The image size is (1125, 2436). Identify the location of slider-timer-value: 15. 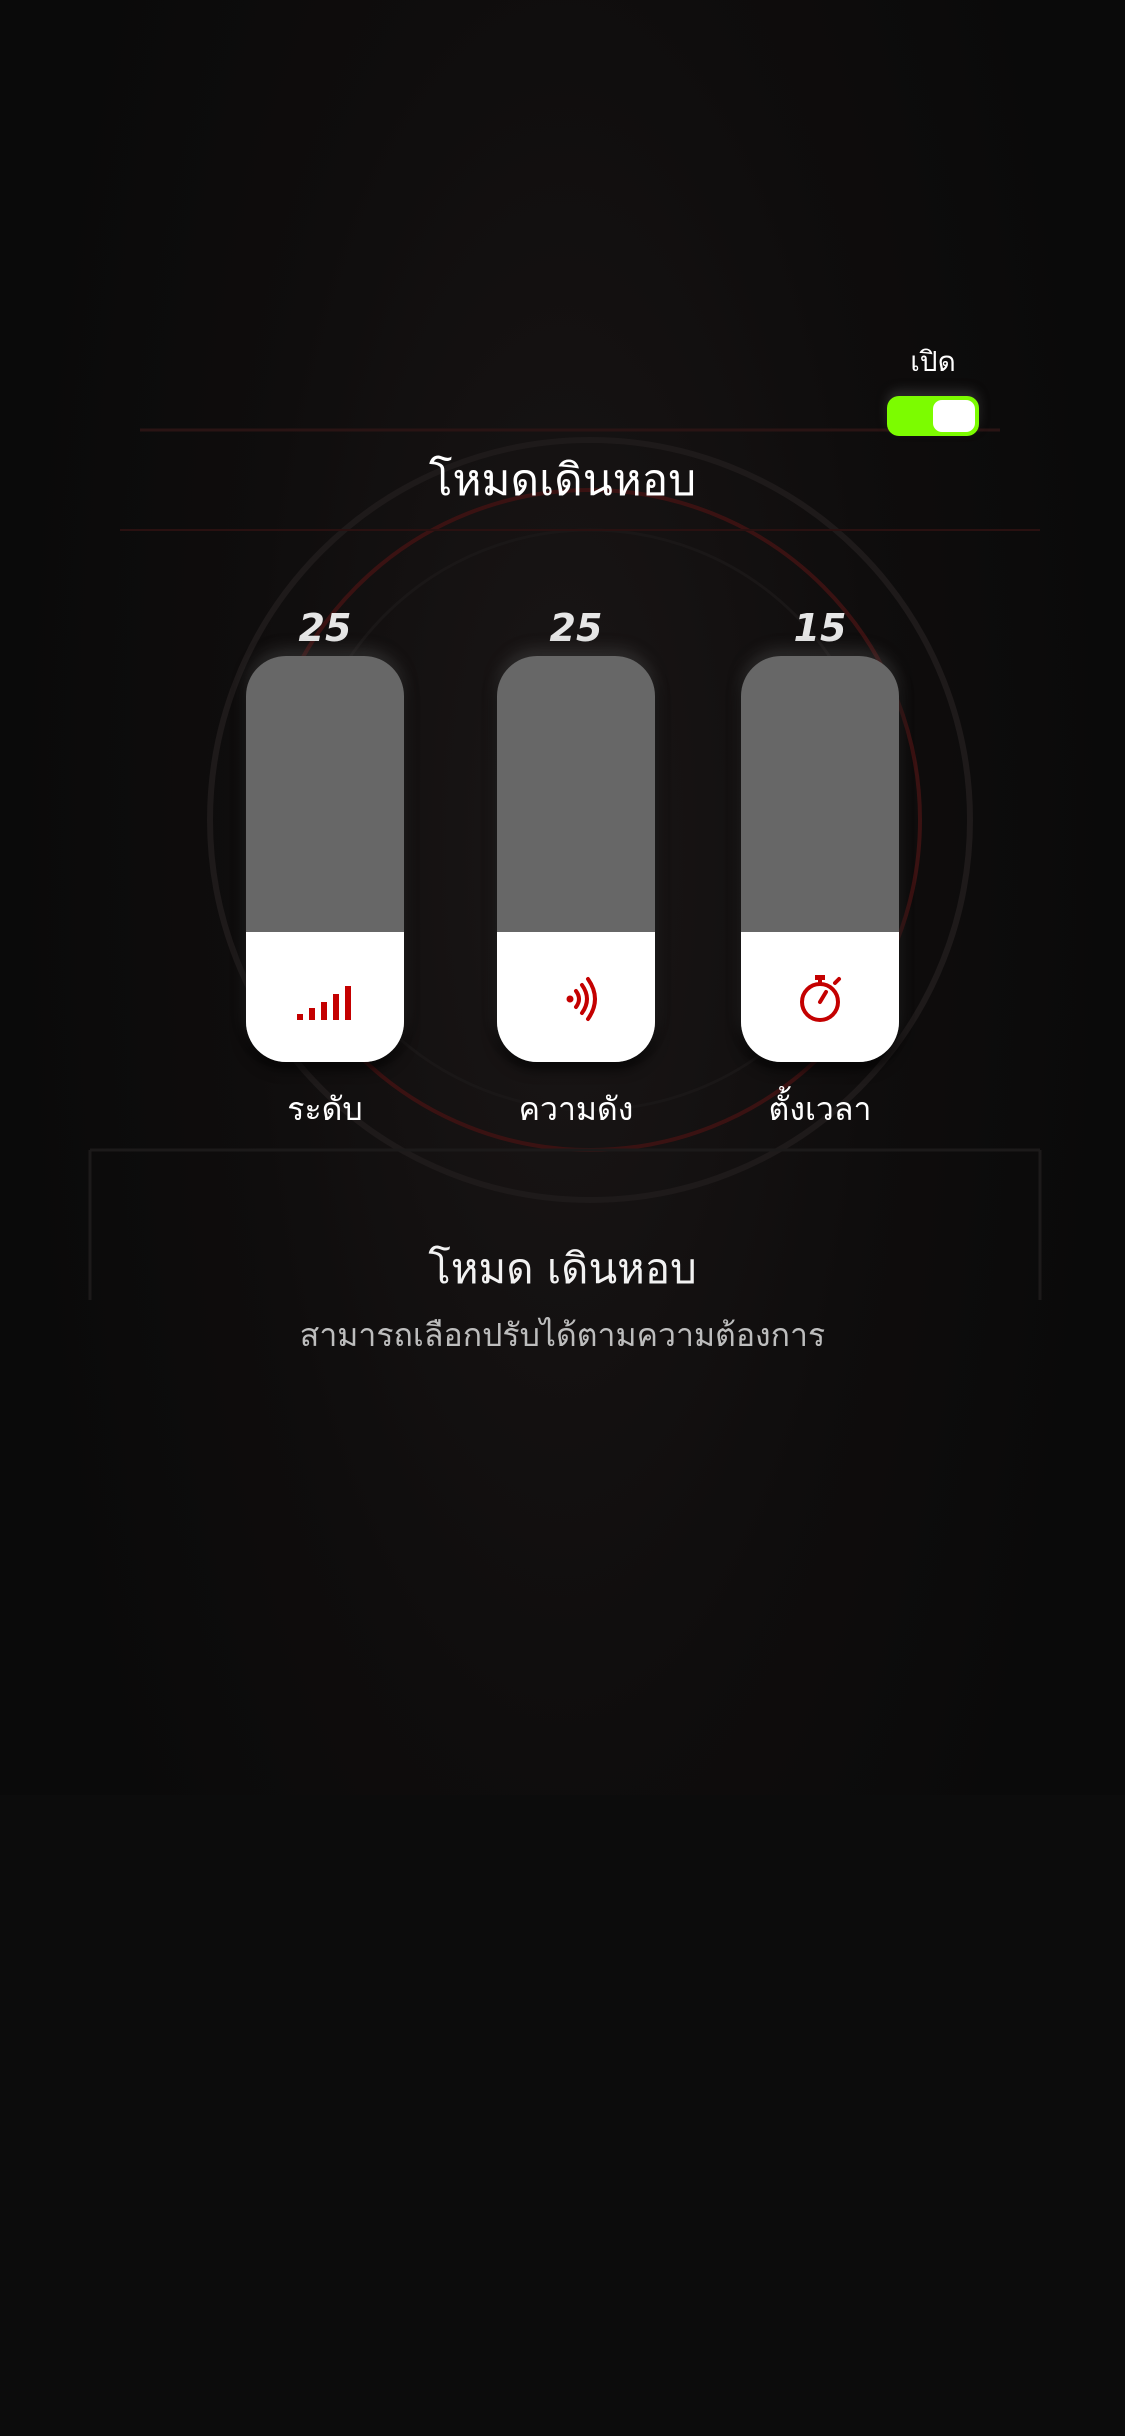
(820, 628).